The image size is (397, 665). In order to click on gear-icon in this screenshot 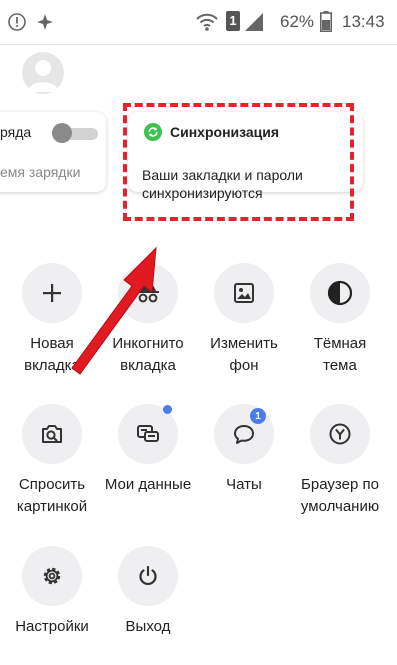, I will do `click(52, 576)`.